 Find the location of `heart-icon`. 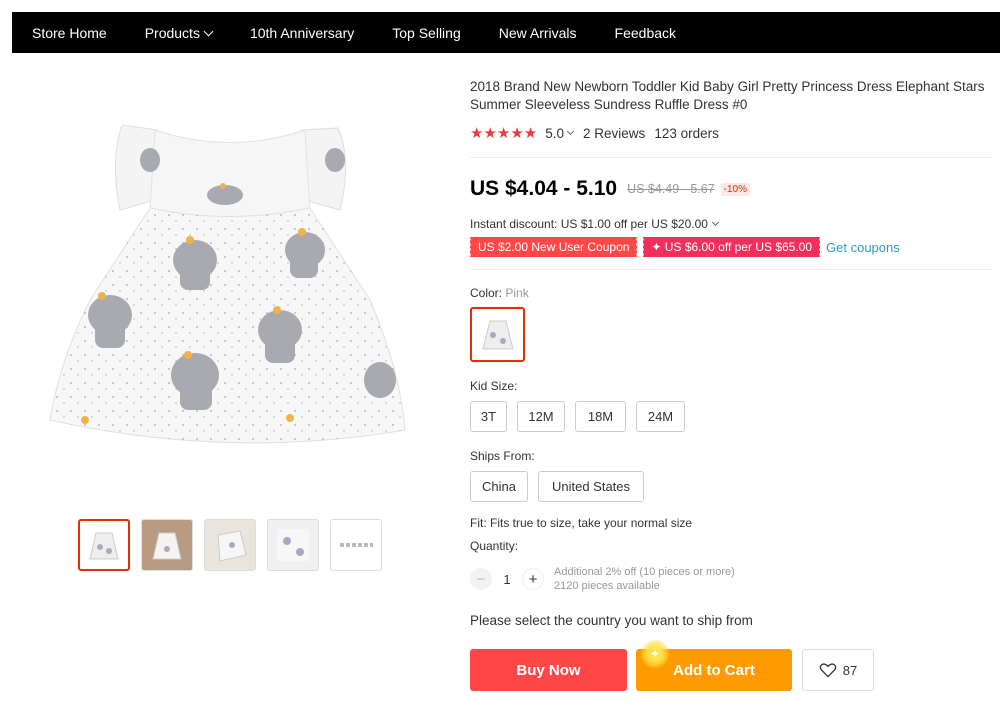

heart-icon is located at coordinates (828, 670).